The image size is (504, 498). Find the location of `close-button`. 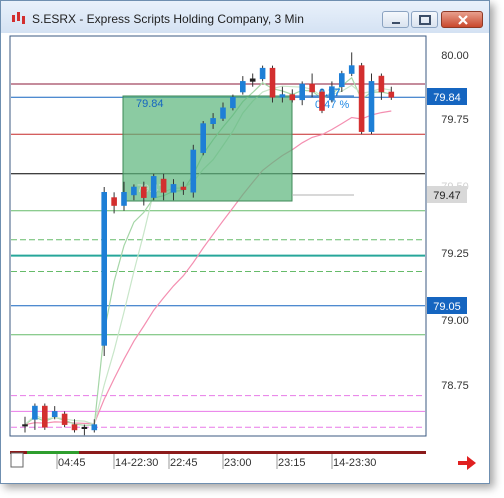

close-button is located at coordinates (462, 19).